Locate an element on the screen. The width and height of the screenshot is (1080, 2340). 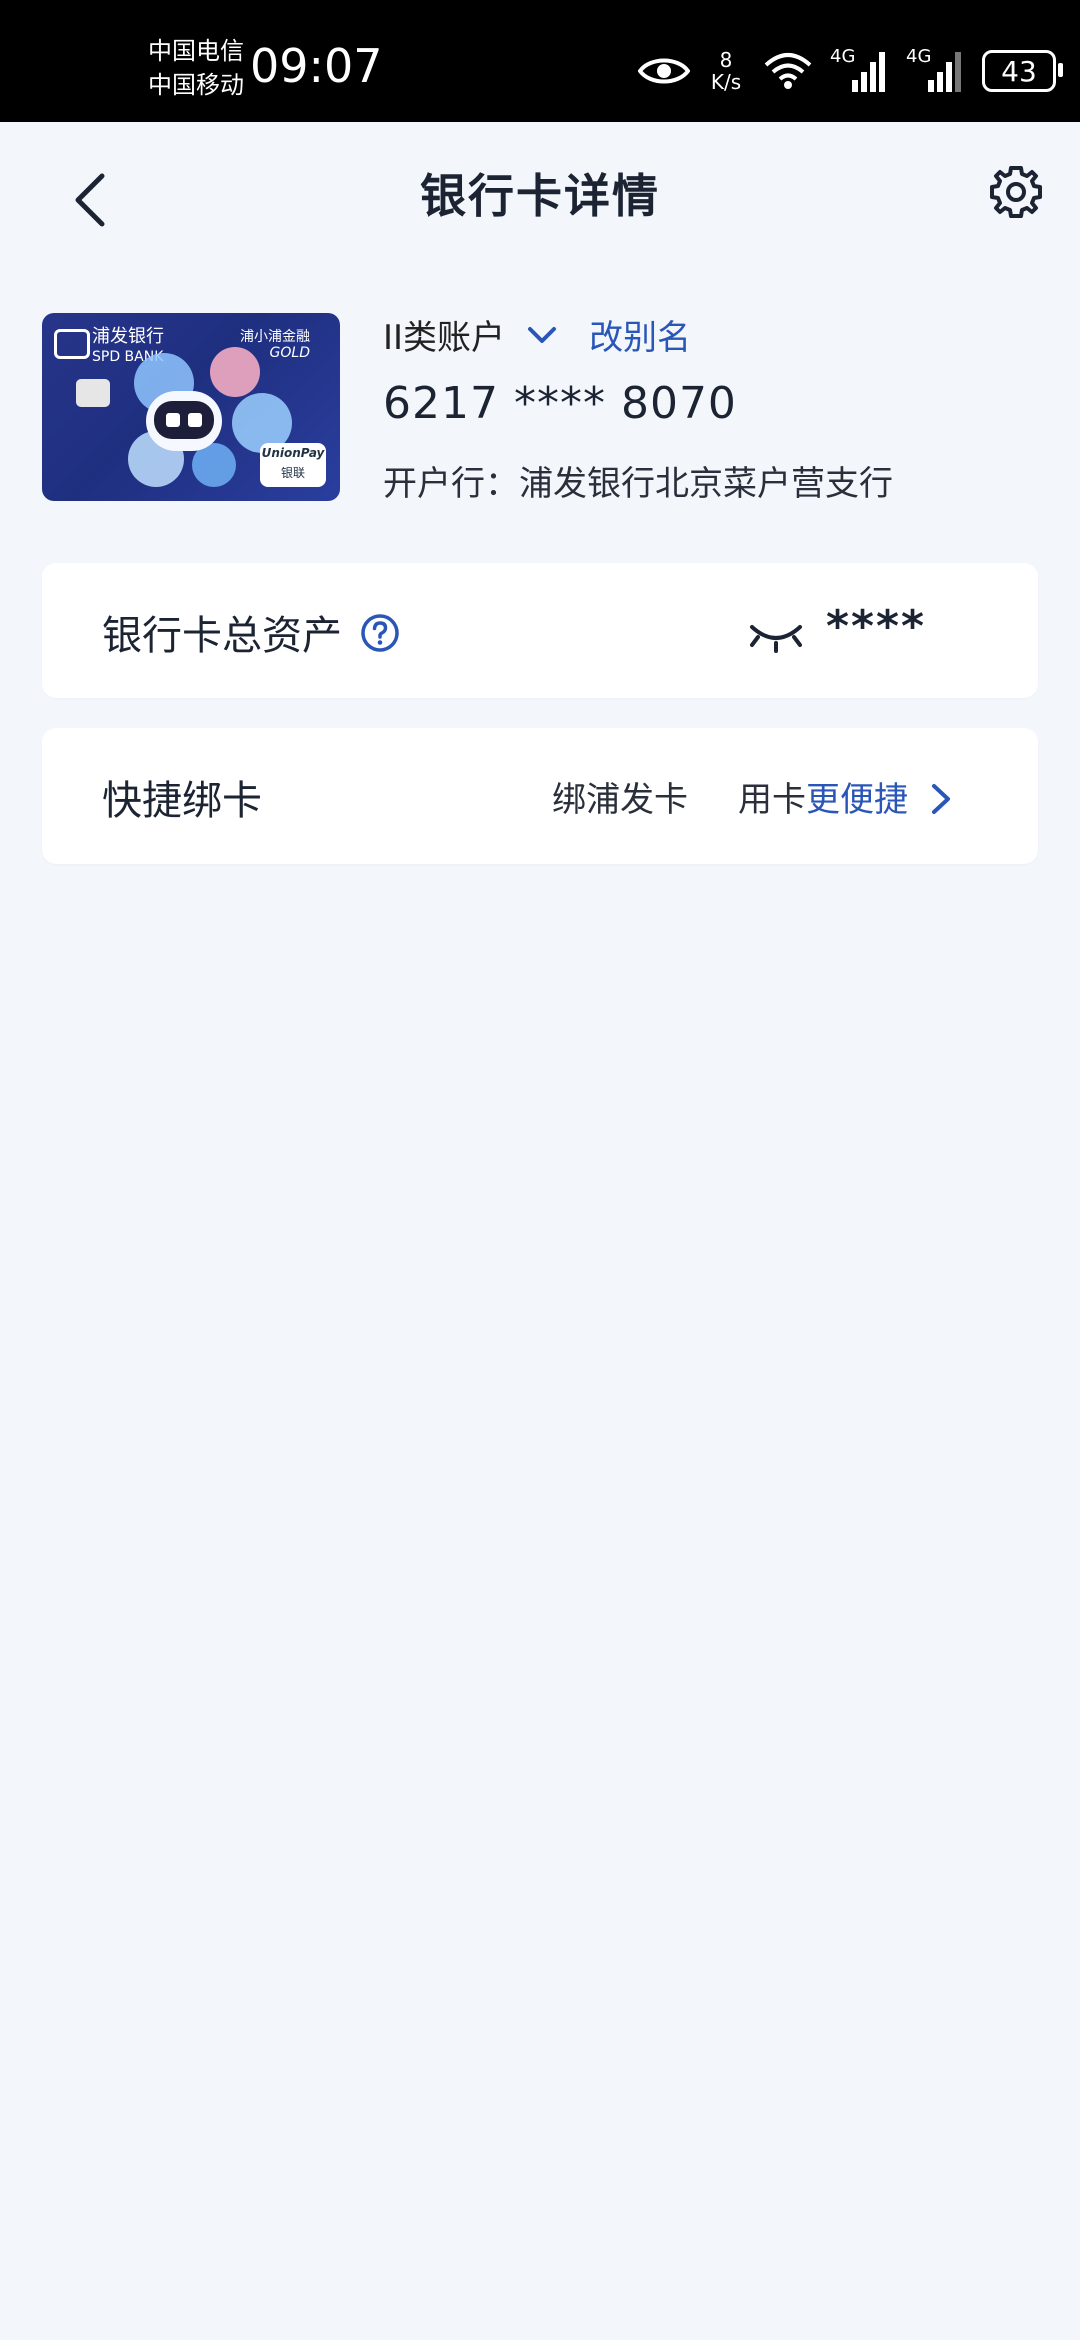
carrier-mobile: 中国移动 is located at coordinates (196, 85).